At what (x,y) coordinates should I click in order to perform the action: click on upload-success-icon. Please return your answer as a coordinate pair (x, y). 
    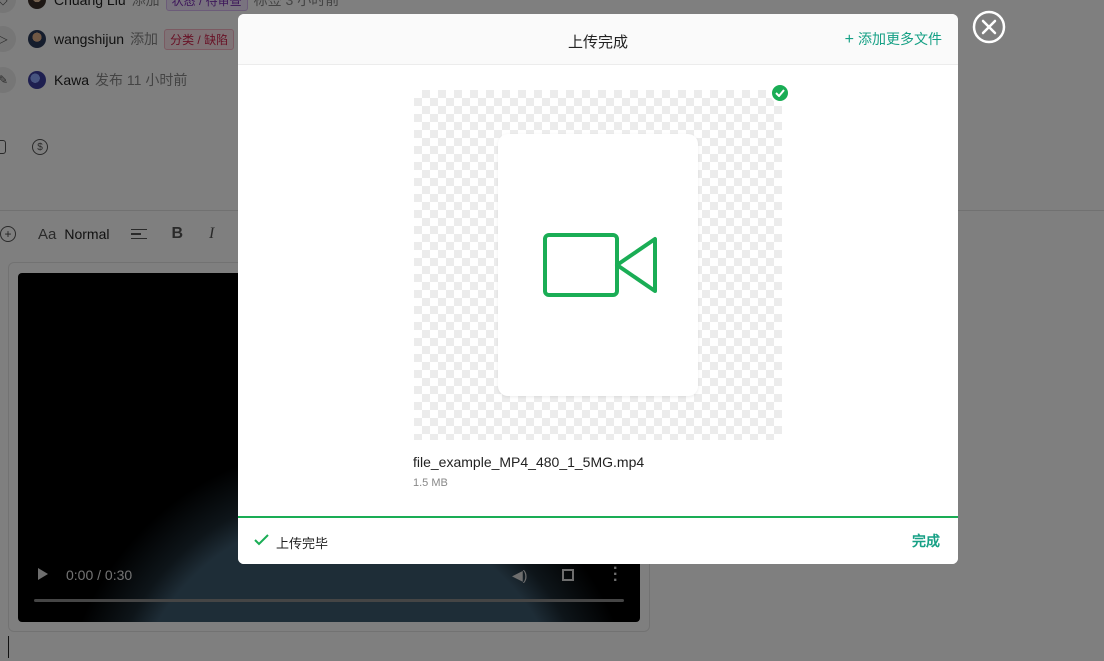
    Looking at the image, I should click on (780, 93).